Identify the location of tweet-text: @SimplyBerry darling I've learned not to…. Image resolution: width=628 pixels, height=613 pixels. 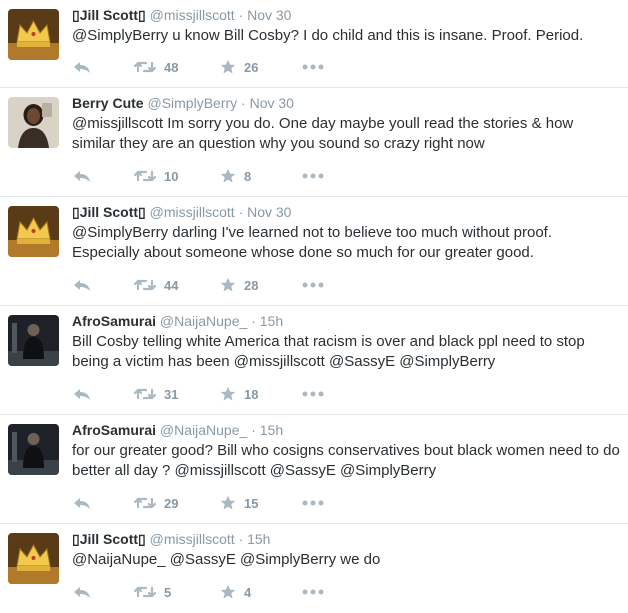
(312, 242).